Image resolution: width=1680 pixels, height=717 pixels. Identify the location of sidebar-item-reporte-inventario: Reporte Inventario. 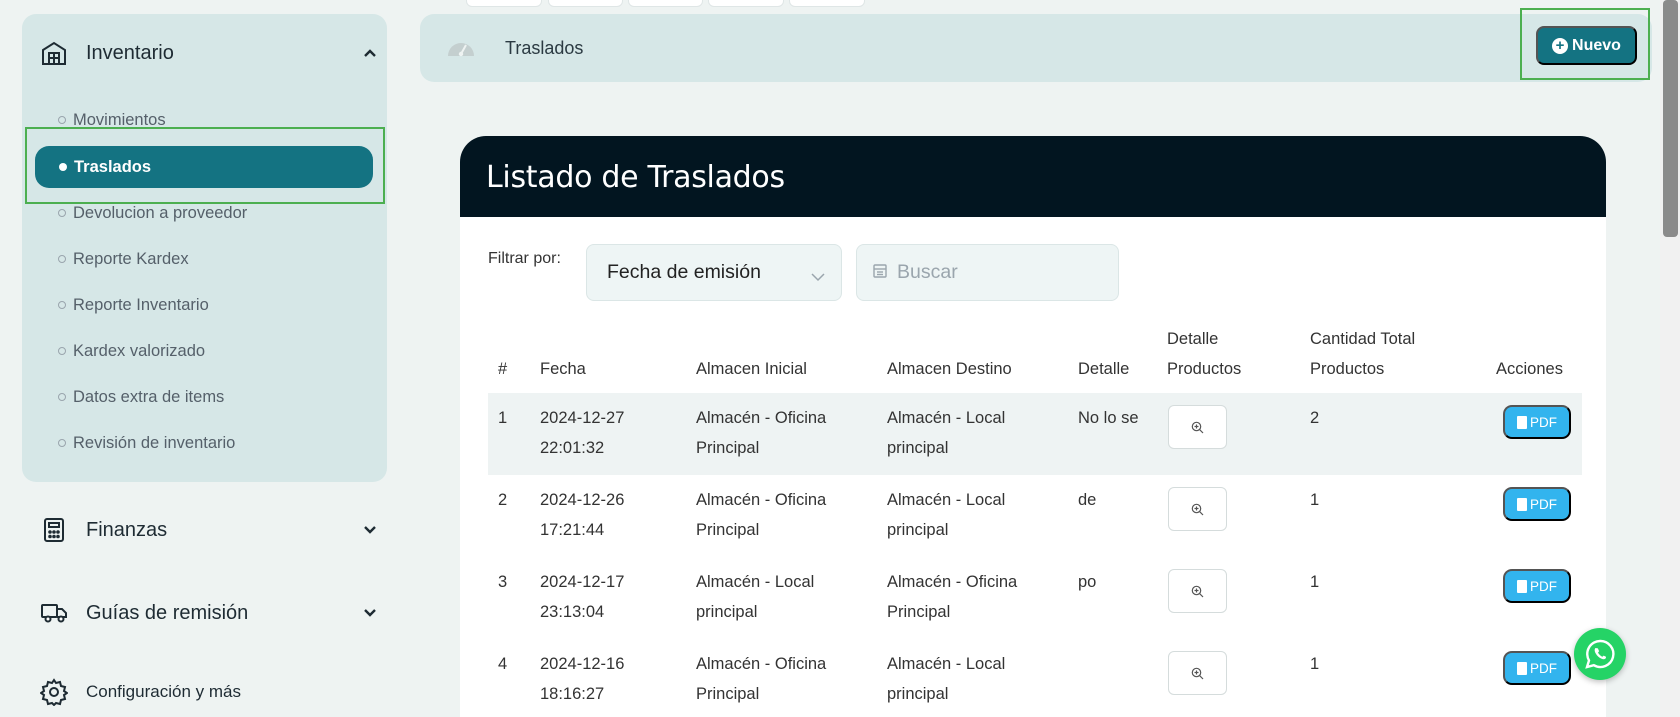
(133, 305).